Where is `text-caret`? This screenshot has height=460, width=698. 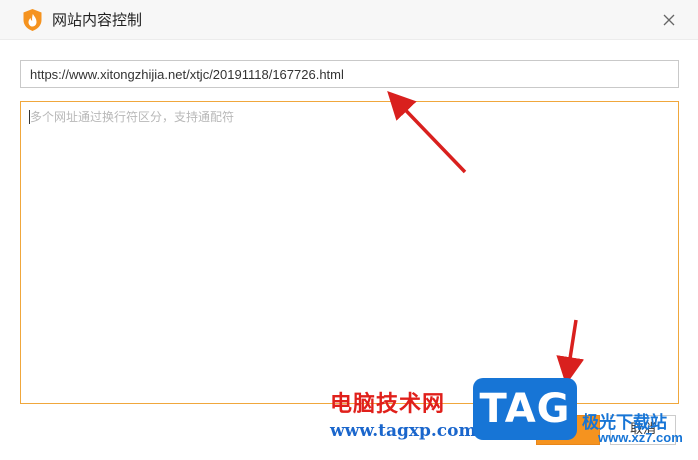 text-caret is located at coordinates (29, 117).